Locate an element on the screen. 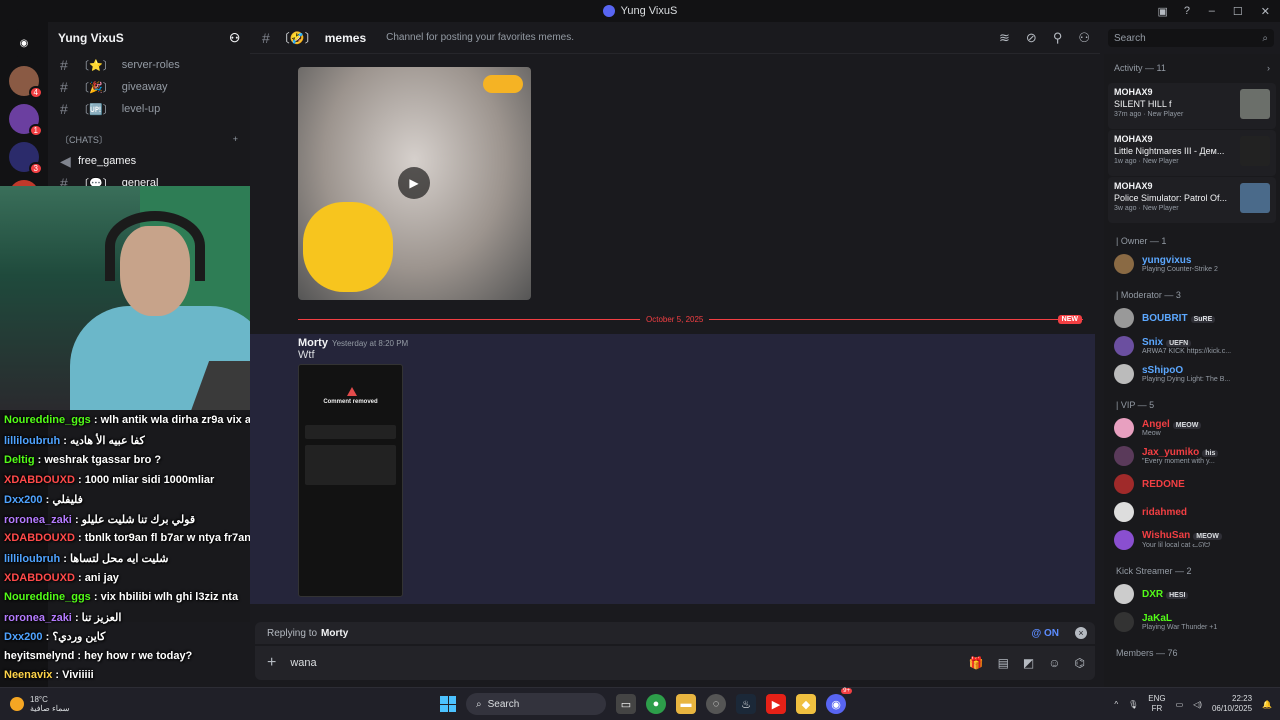  chat-text: : قولي برك تنا شليت عليلو is located at coordinates (135, 520).